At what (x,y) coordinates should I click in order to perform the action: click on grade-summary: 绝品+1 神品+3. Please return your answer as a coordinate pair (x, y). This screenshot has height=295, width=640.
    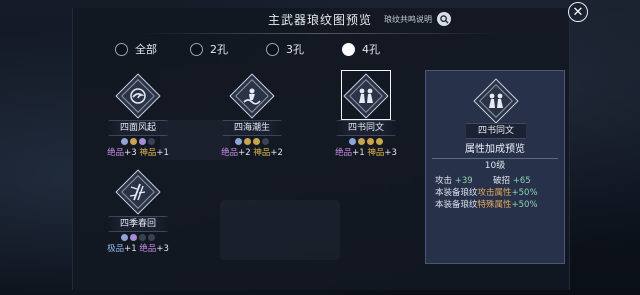
    Looking at the image, I should click on (366, 153).